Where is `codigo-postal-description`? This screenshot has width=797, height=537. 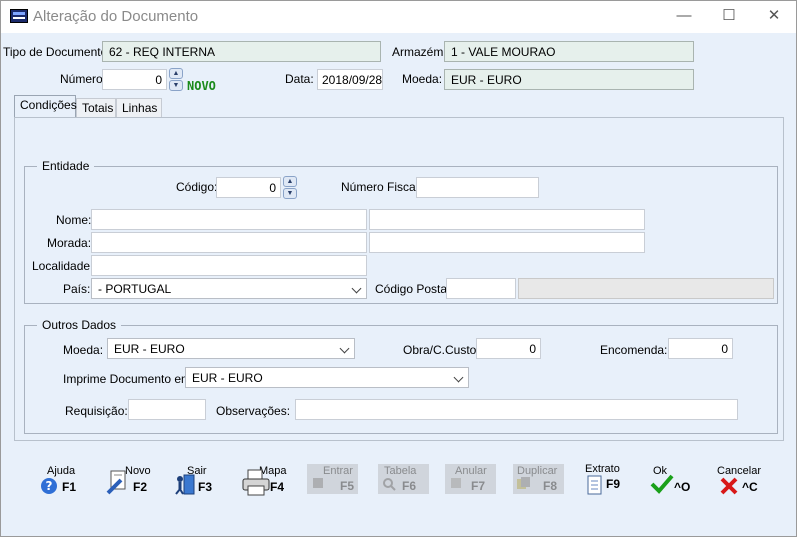
codigo-postal-description is located at coordinates (646, 288).